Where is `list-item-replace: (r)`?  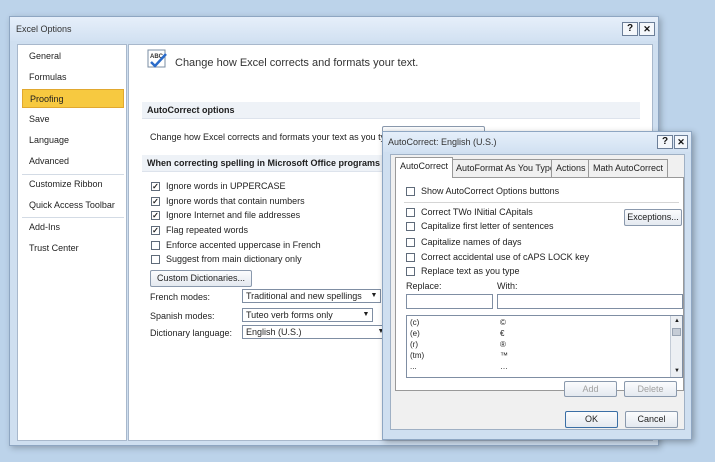
list-item-replace: (r) is located at coordinates (414, 344).